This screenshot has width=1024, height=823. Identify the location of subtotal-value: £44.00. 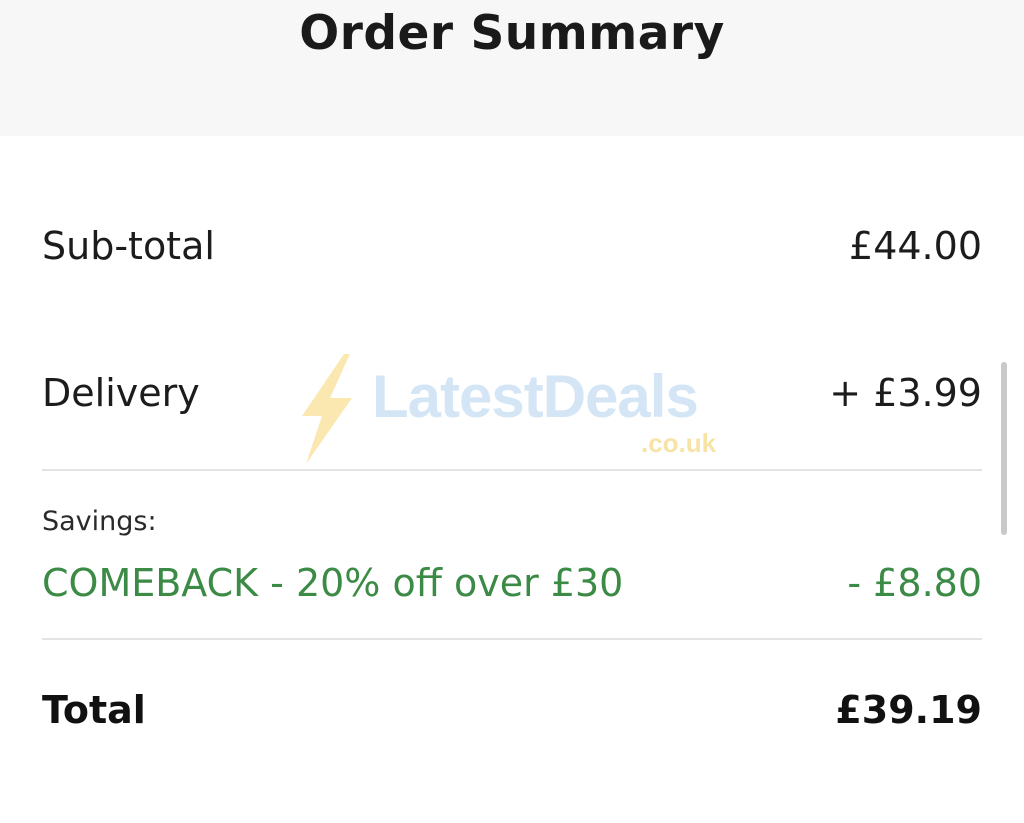
(915, 246).